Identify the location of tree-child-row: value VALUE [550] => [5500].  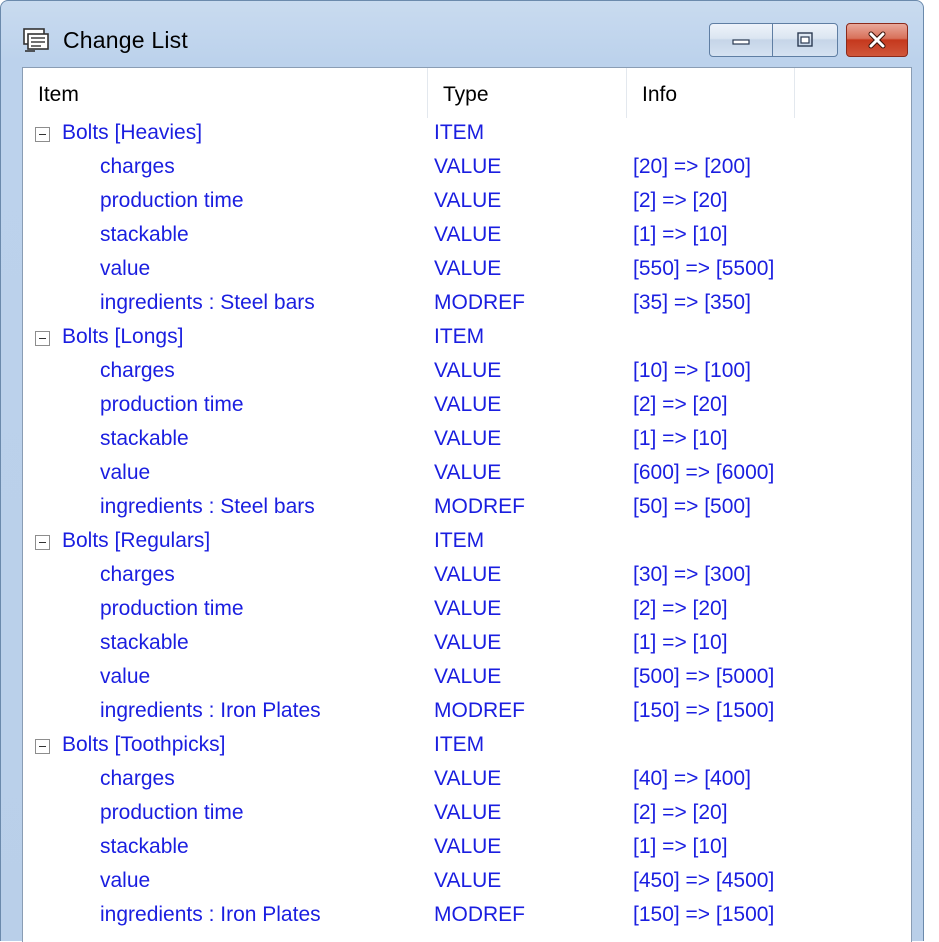
(467, 270).